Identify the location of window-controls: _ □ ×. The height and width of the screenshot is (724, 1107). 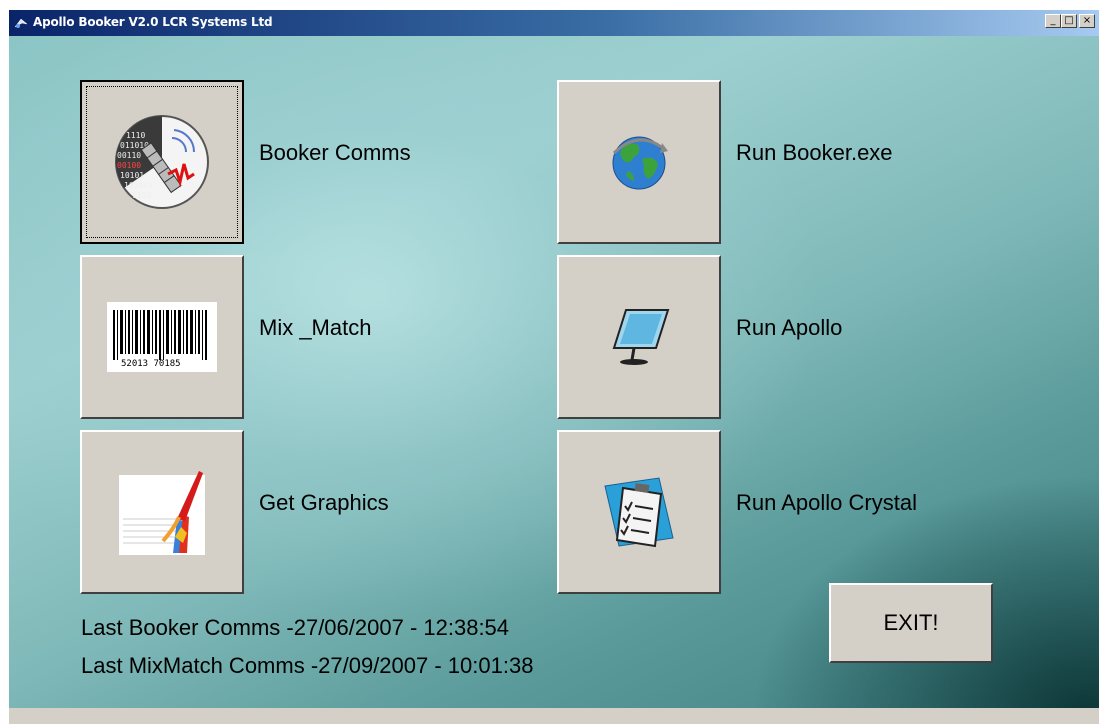
(1070, 21).